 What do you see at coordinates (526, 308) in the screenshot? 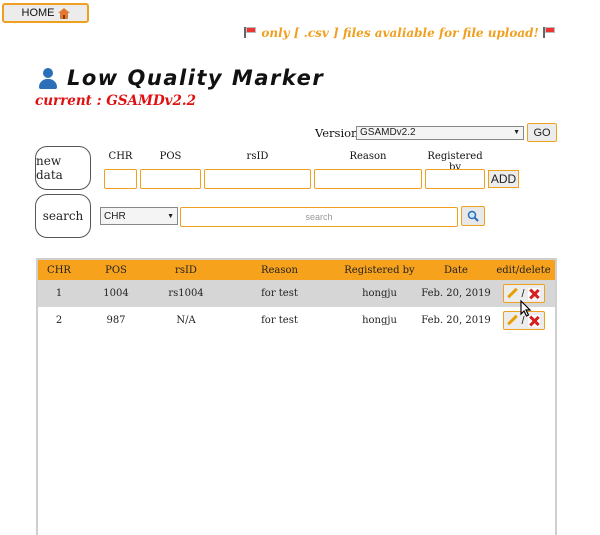
I see `mouse-cursor-icon` at bounding box center [526, 308].